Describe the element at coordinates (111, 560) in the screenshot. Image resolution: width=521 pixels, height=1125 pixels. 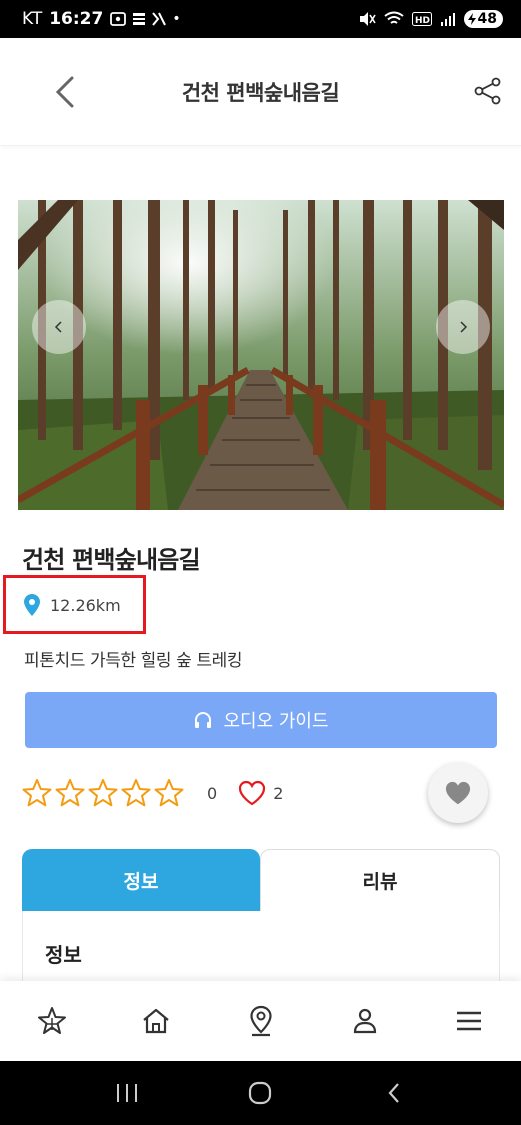
I see `place-name: 건천 편백숲내음길` at that location.